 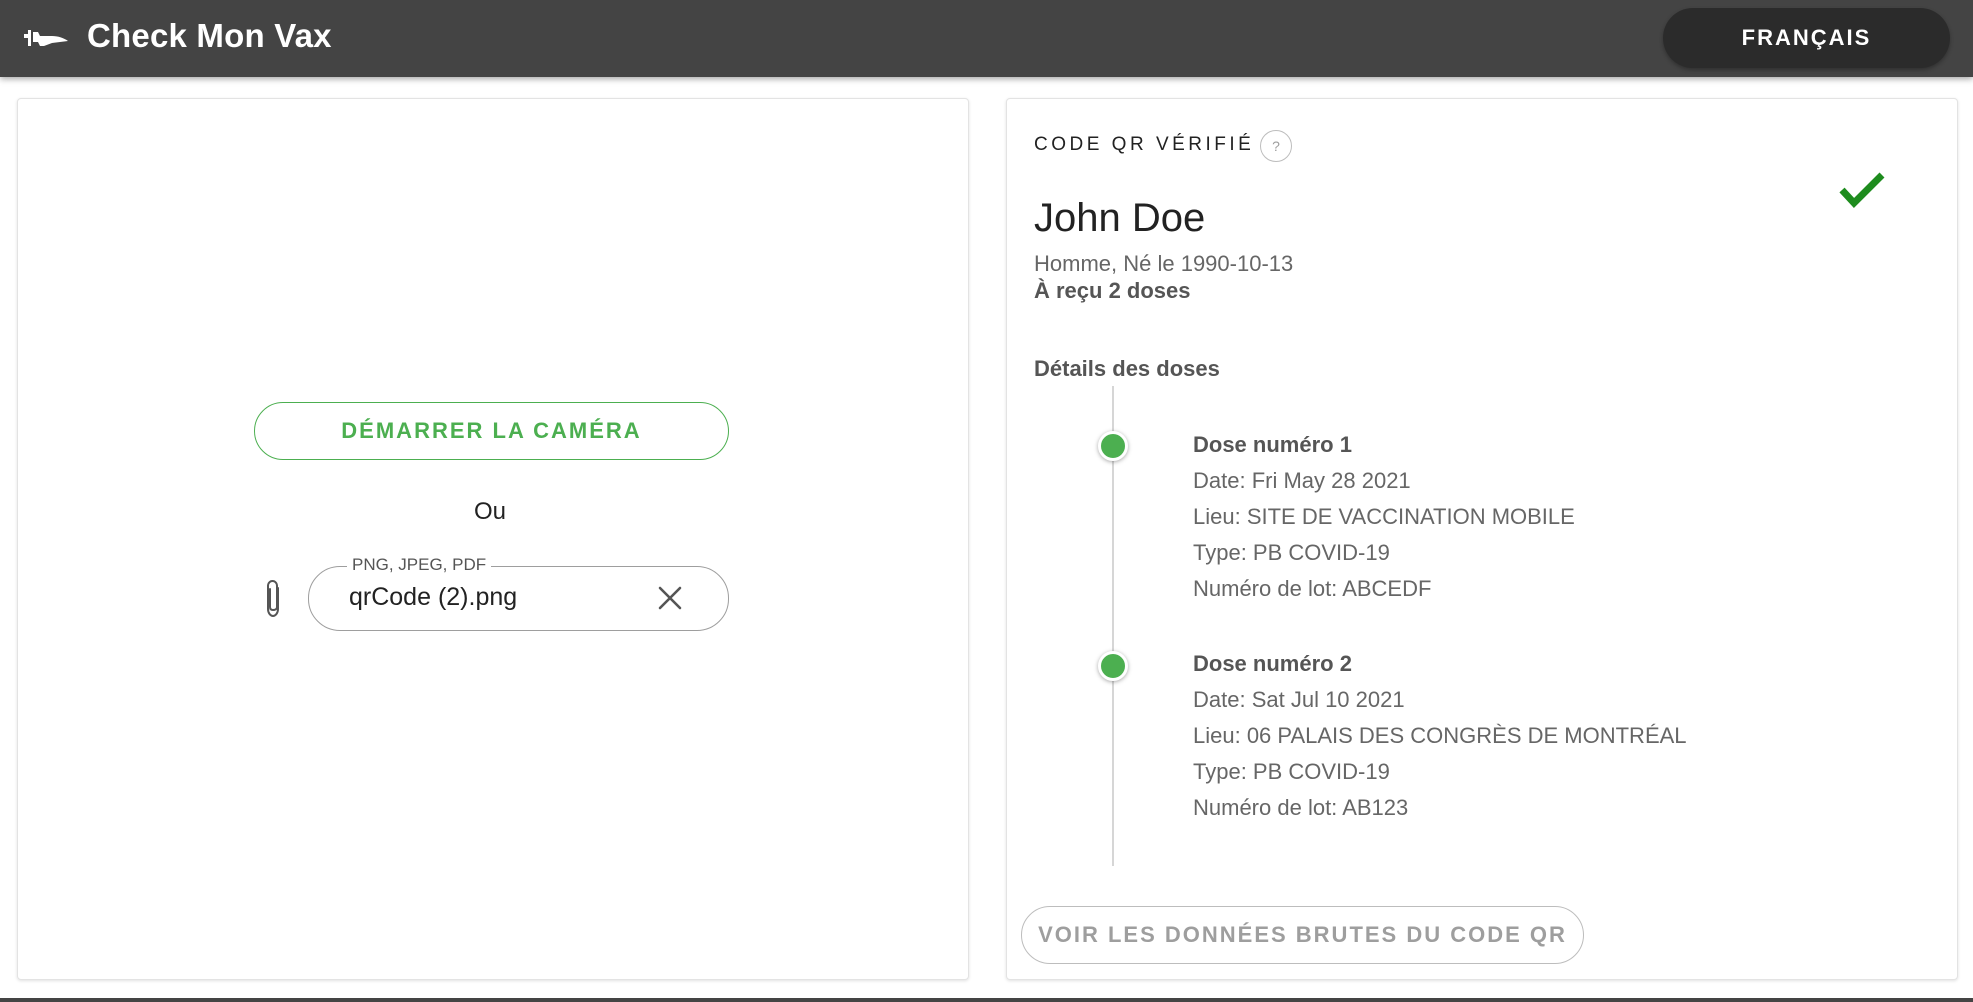 What do you see at coordinates (1120, 218) in the screenshot?
I see `patient-name: John Doe` at bounding box center [1120, 218].